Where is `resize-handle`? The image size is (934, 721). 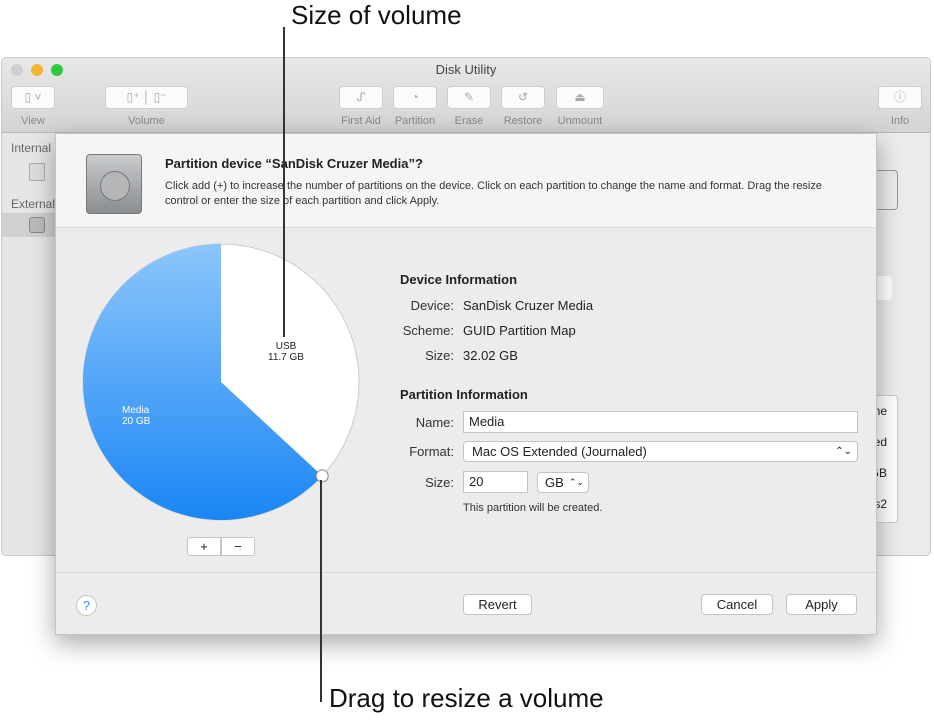
resize-handle is located at coordinates (322, 476).